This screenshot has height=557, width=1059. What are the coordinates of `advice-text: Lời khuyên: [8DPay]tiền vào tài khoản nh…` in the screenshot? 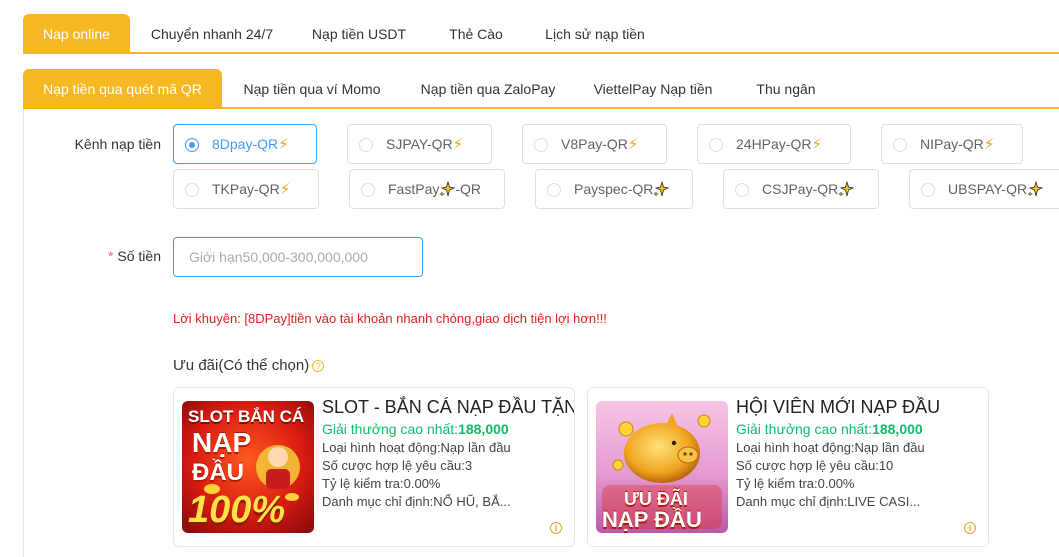 It's located at (390, 318).